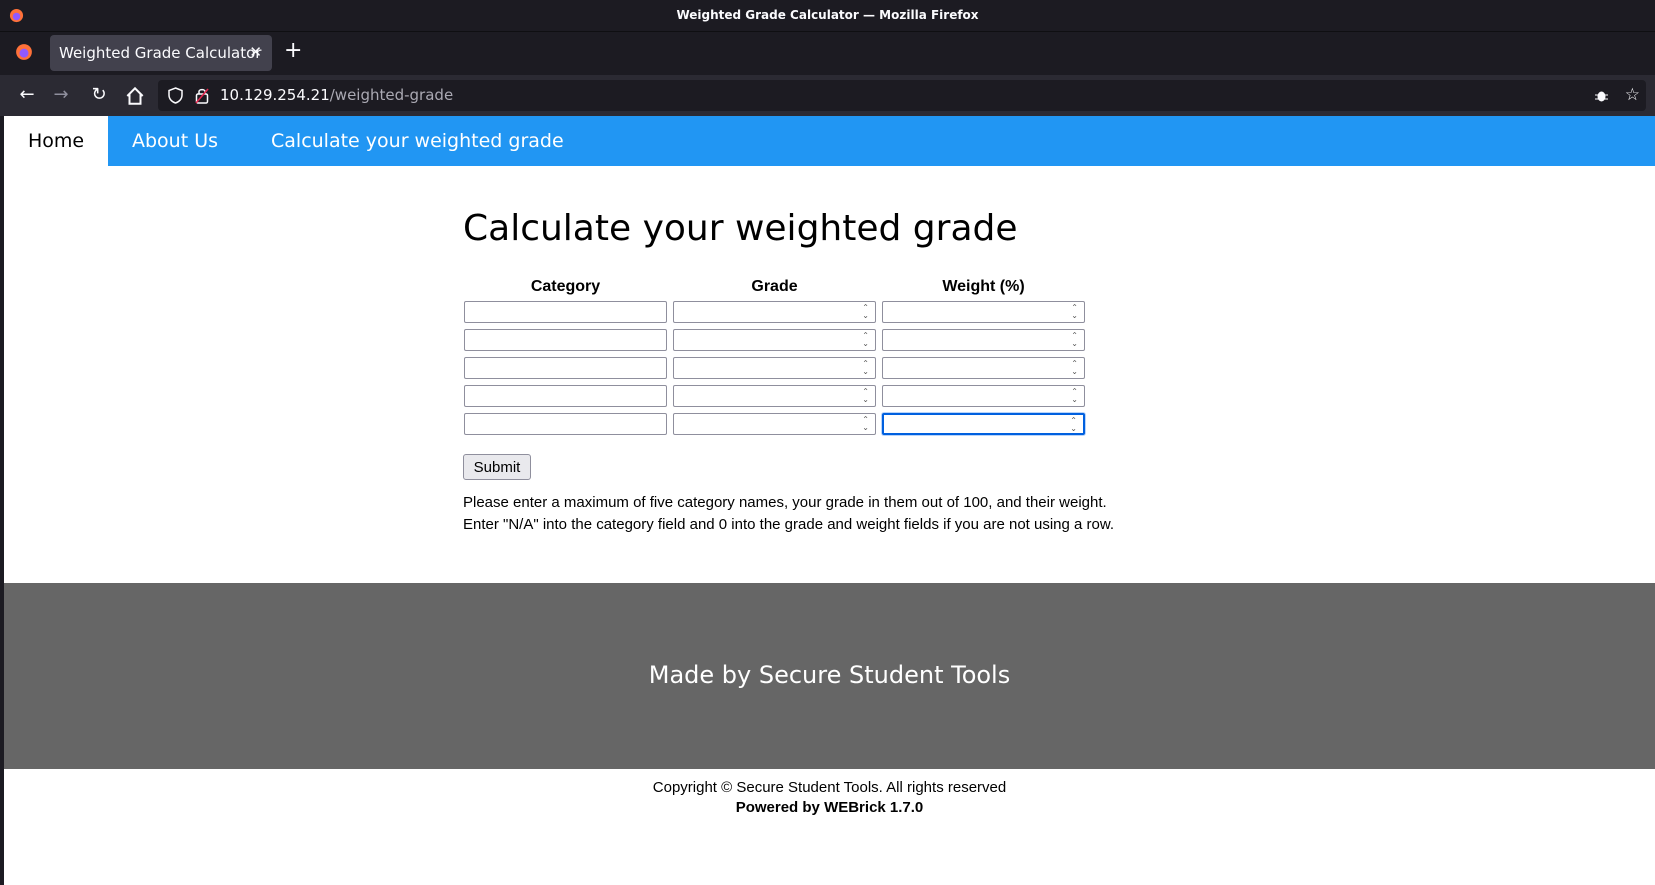 The image size is (1655, 885). What do you see at coordinates (293, 51) in the screenshot?
I see `new-tab-icon: +` at bounding box center [293, 51].